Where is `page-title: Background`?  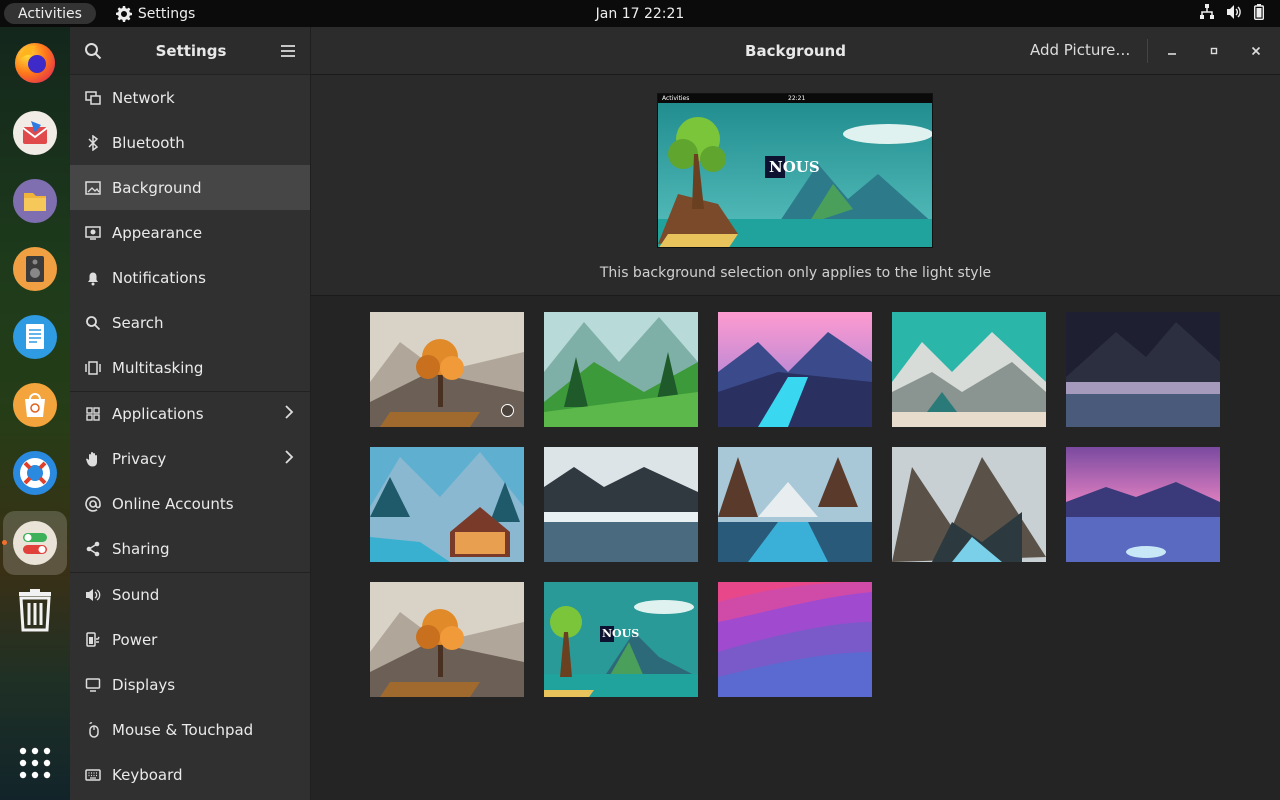
page-title: Background is located at coordinates (795, 50).